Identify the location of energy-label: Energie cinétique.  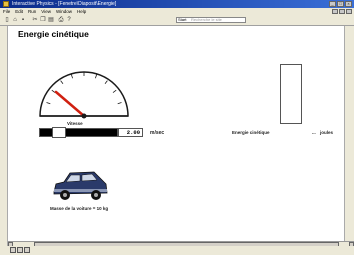
(251, 132).